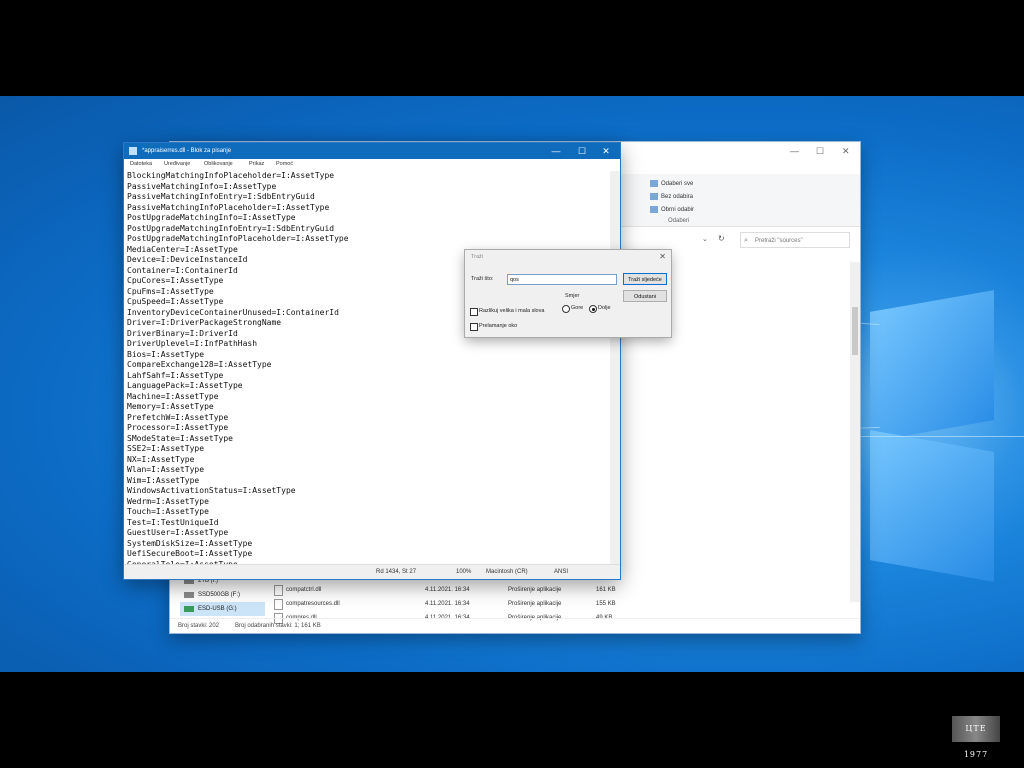 This screenshot has height=768, width=1024. Describe the element at coordinates (942, 436) in the screenshot. I see `light-beam` at that location.